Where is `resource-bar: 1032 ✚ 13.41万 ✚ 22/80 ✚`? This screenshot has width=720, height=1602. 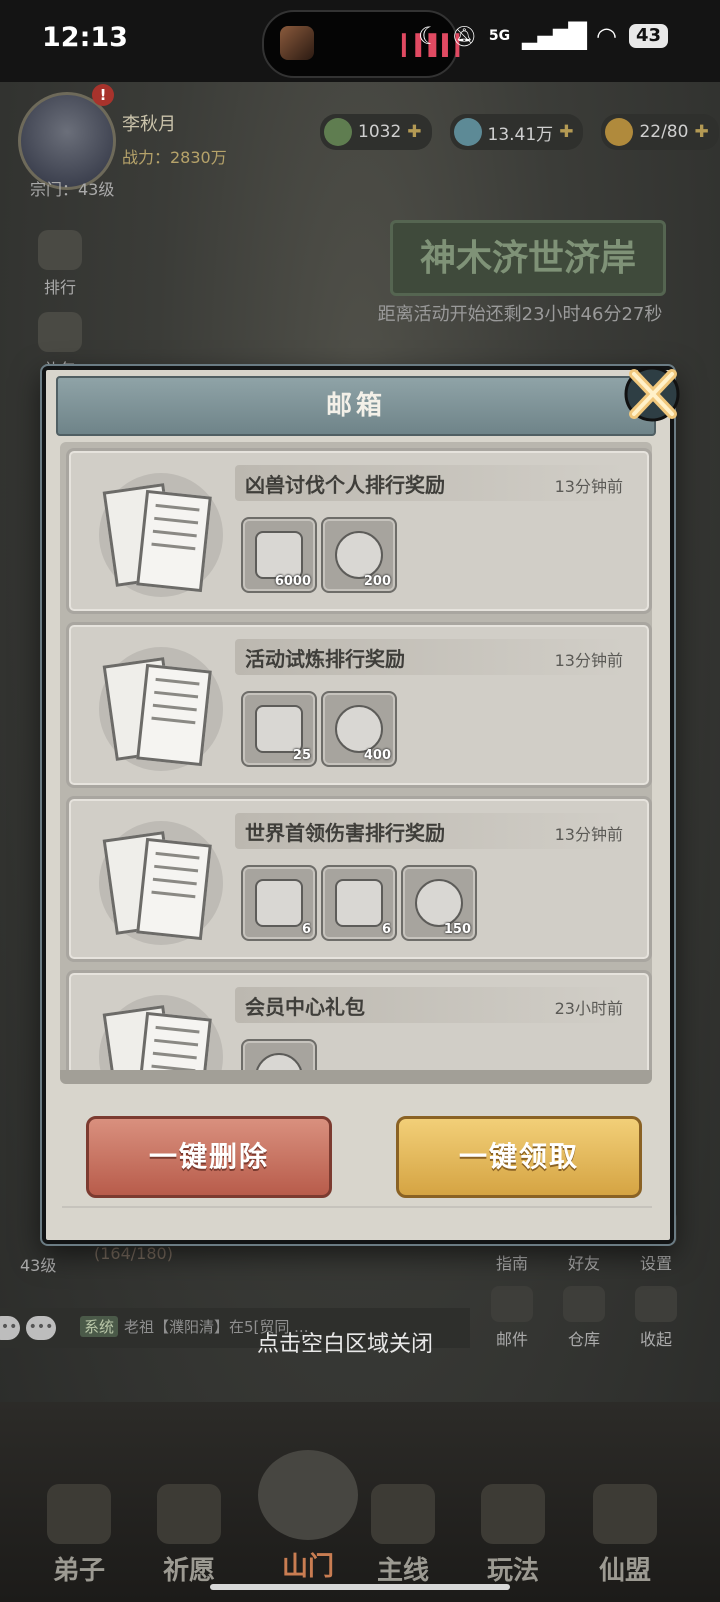
resource-bar: 1032 ✚ 13.41万 ✚ 22/80 ✚ is located at coordinates (519, 132).